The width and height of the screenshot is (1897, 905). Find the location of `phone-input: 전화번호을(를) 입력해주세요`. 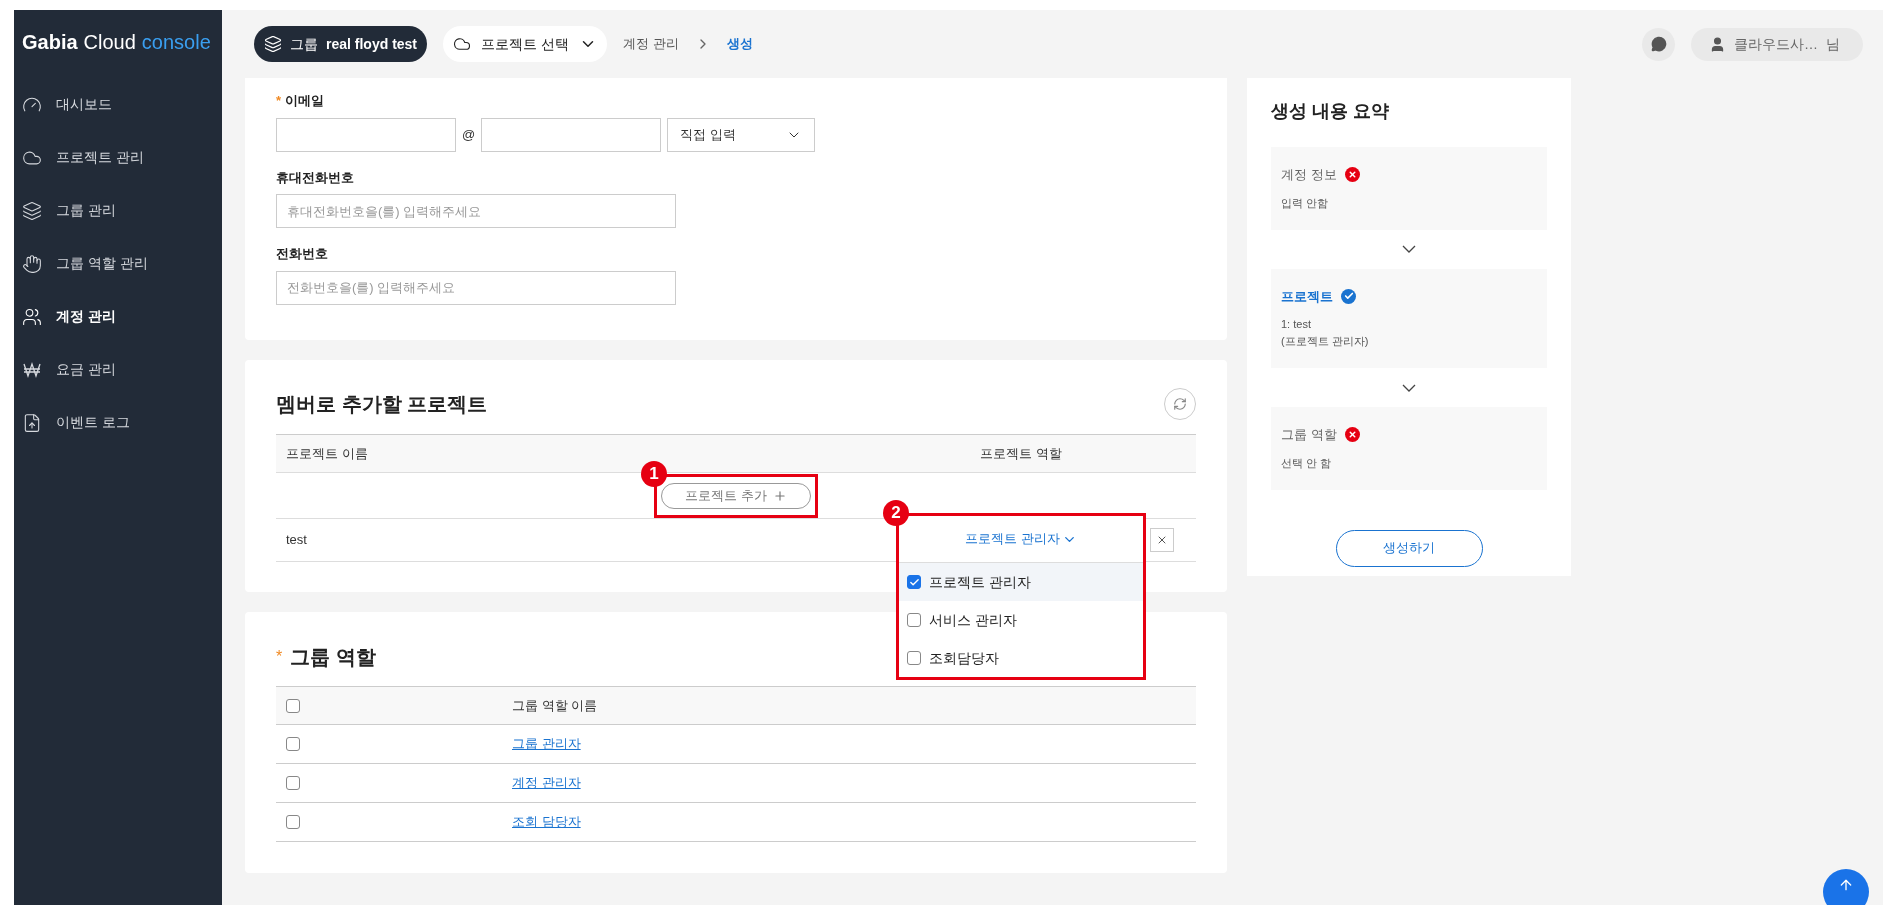

phone-input: 전화번호을(를) 입력해주세요 is located at coordinates (476, 287).